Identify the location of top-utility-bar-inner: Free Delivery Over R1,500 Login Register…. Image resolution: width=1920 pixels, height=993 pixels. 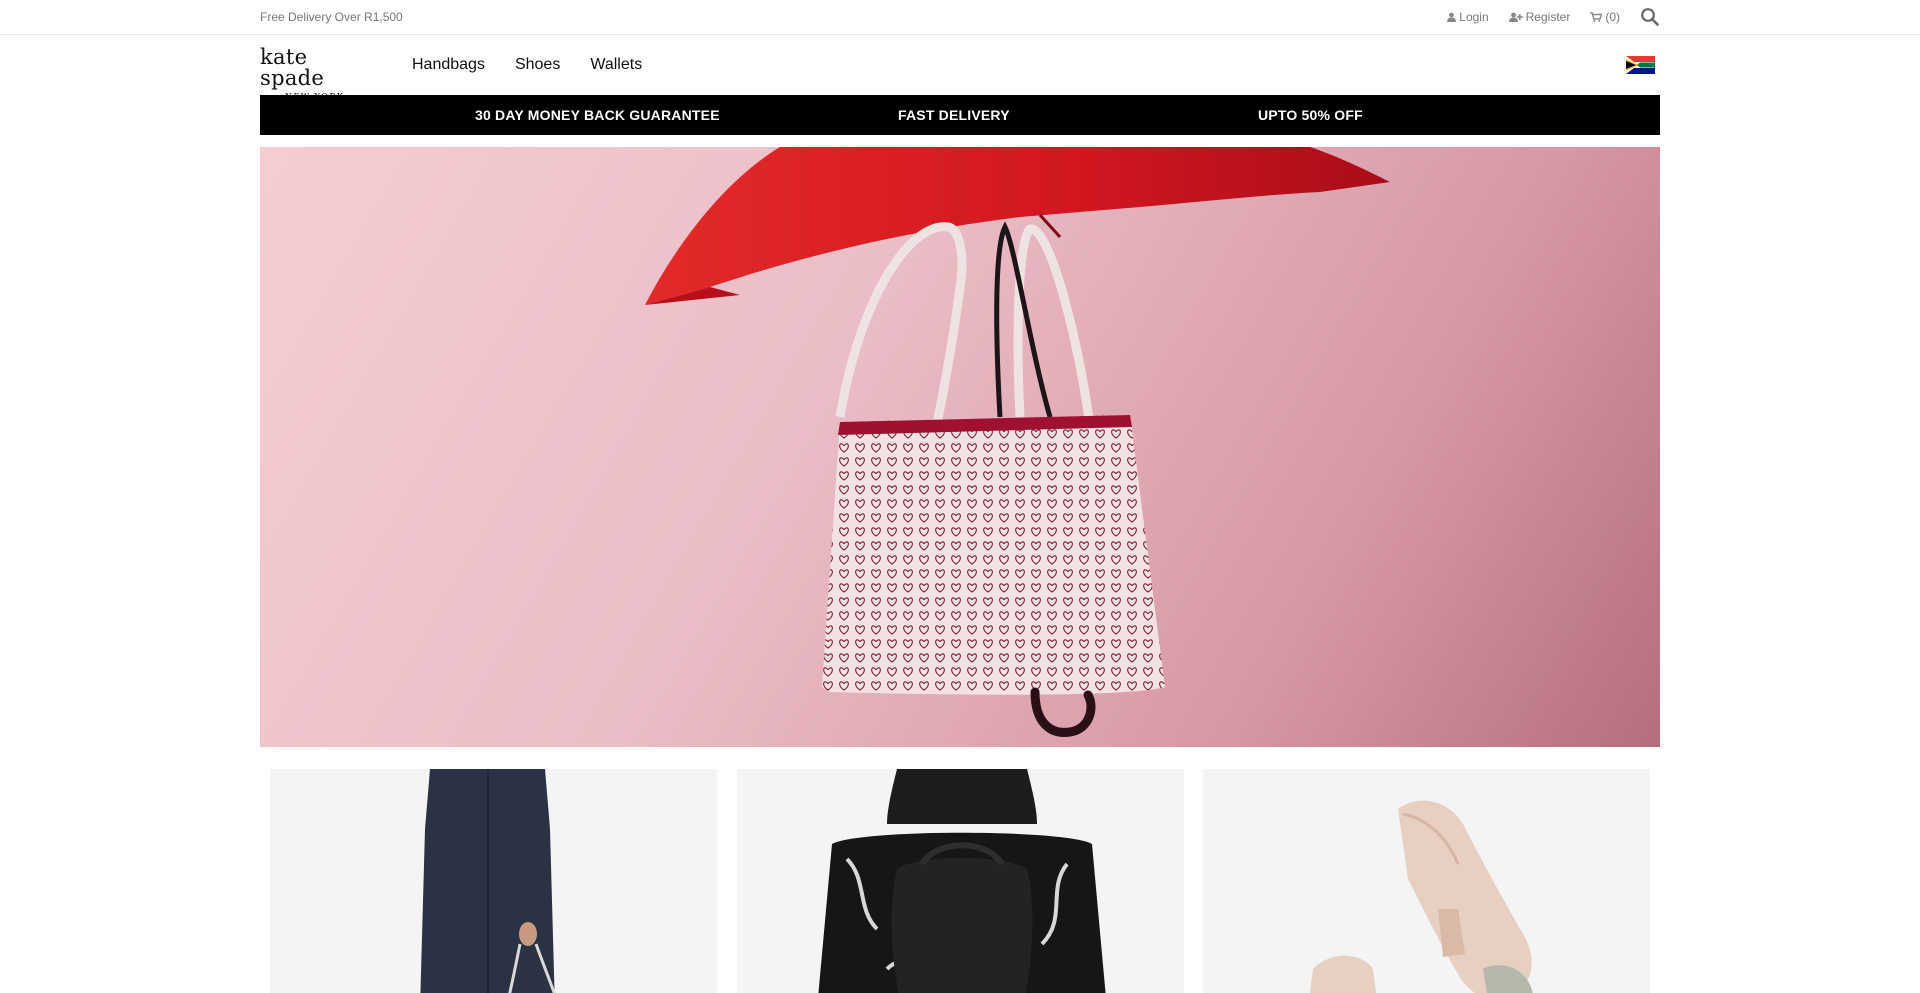
(960, 17).